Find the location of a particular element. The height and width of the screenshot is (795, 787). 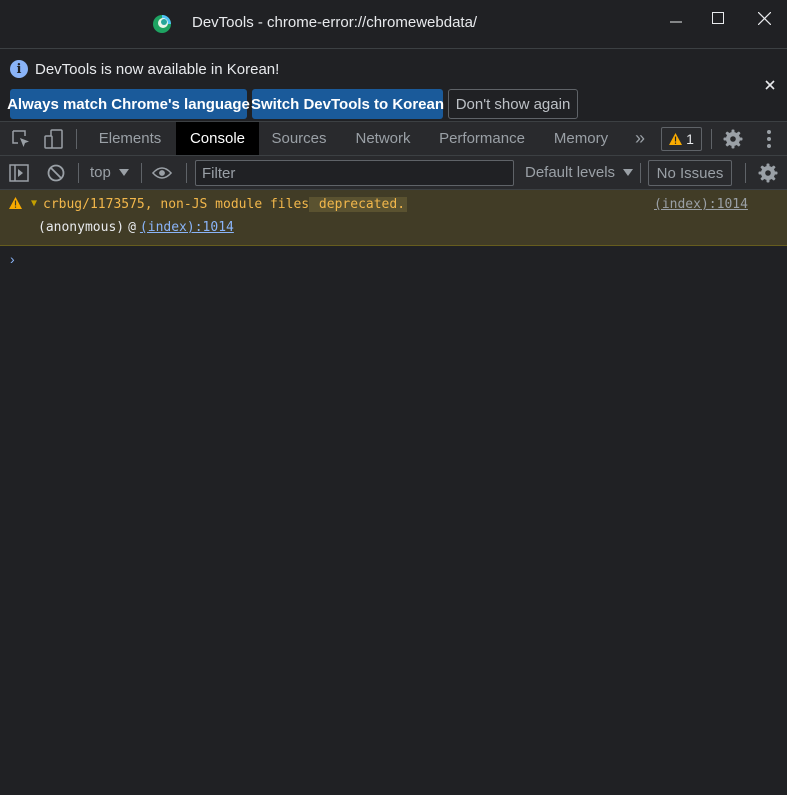

switch-to-korean-button: Switch DevTools to Korean is located at coordinates (347, 104).